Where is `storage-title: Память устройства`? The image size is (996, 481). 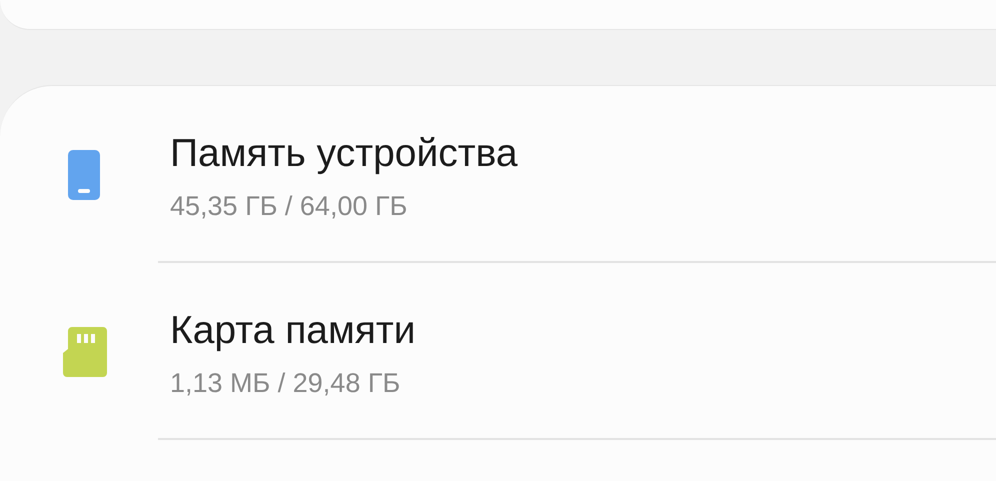
storage-title: Память устройства is located at coordinates (583, 154).